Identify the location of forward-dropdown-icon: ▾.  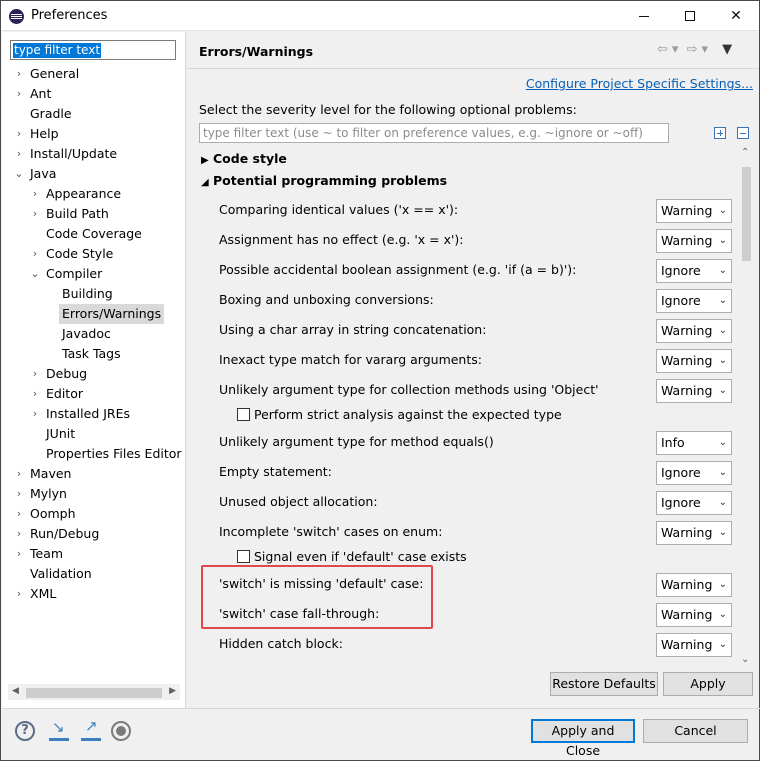
(704, 49).